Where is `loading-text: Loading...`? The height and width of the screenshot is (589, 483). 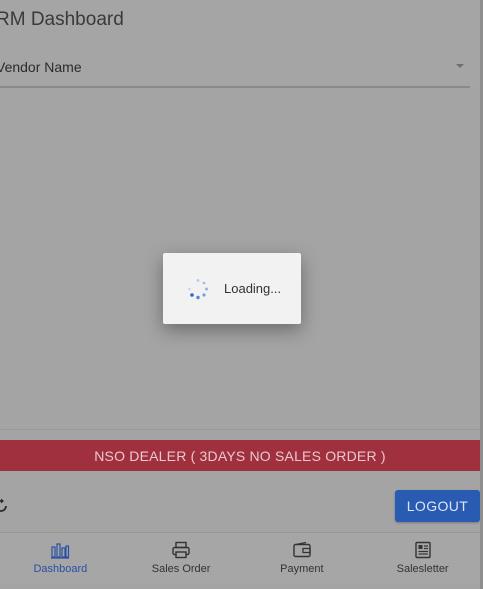
loading-text: Loading... is located at coordinates (253, 288).